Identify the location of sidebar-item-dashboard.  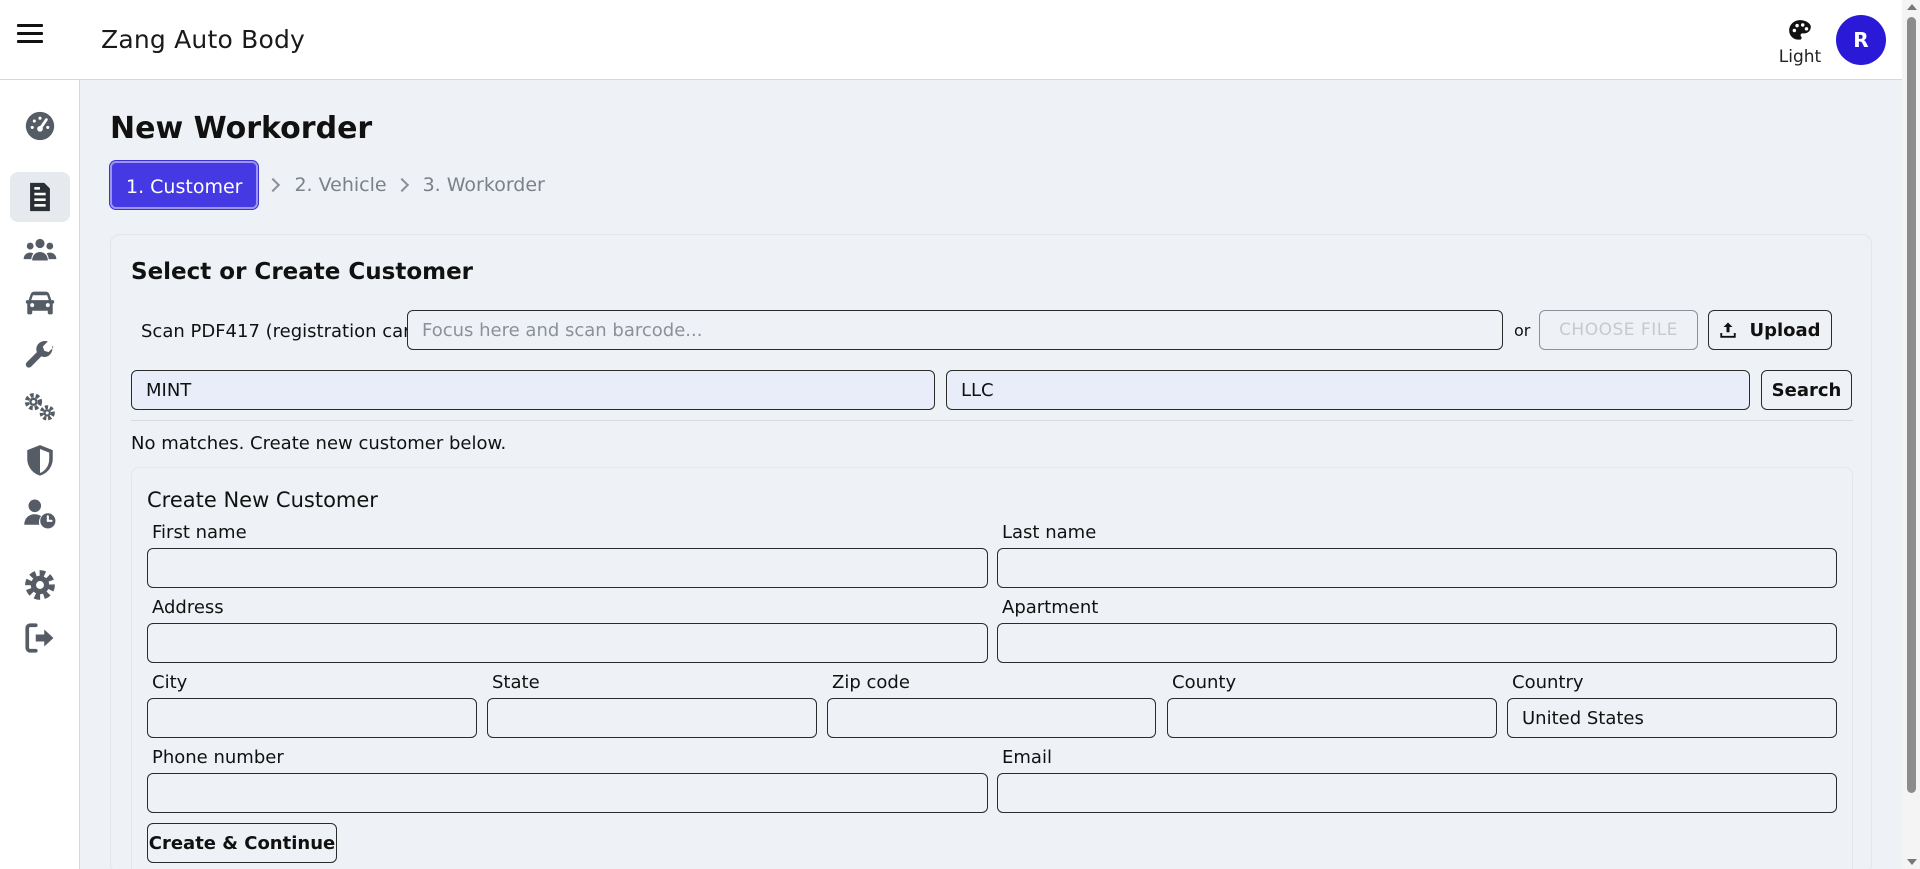
(40, 126).